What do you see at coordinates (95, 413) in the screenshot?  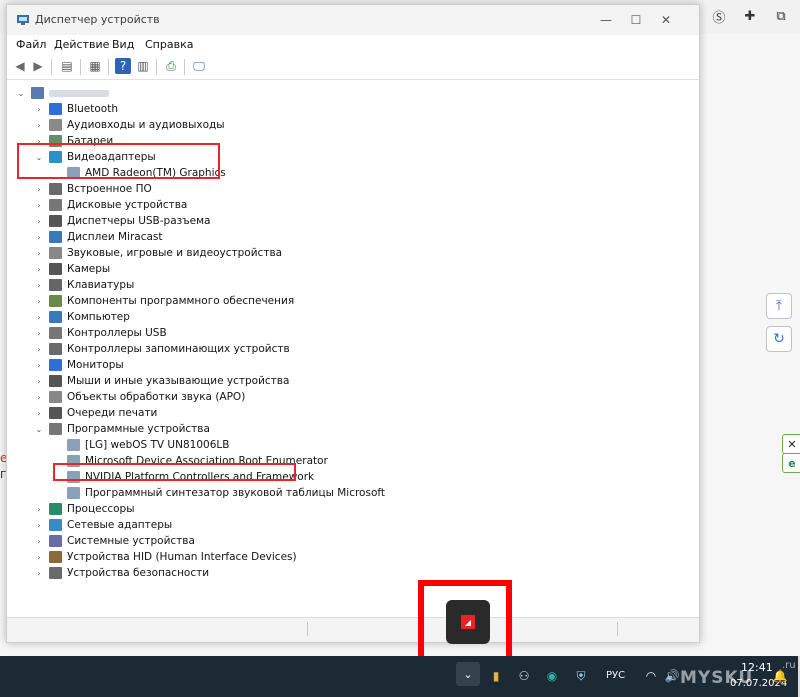 I see `tree-category-item: › Очереди печати` at bounding box center [95, 413].